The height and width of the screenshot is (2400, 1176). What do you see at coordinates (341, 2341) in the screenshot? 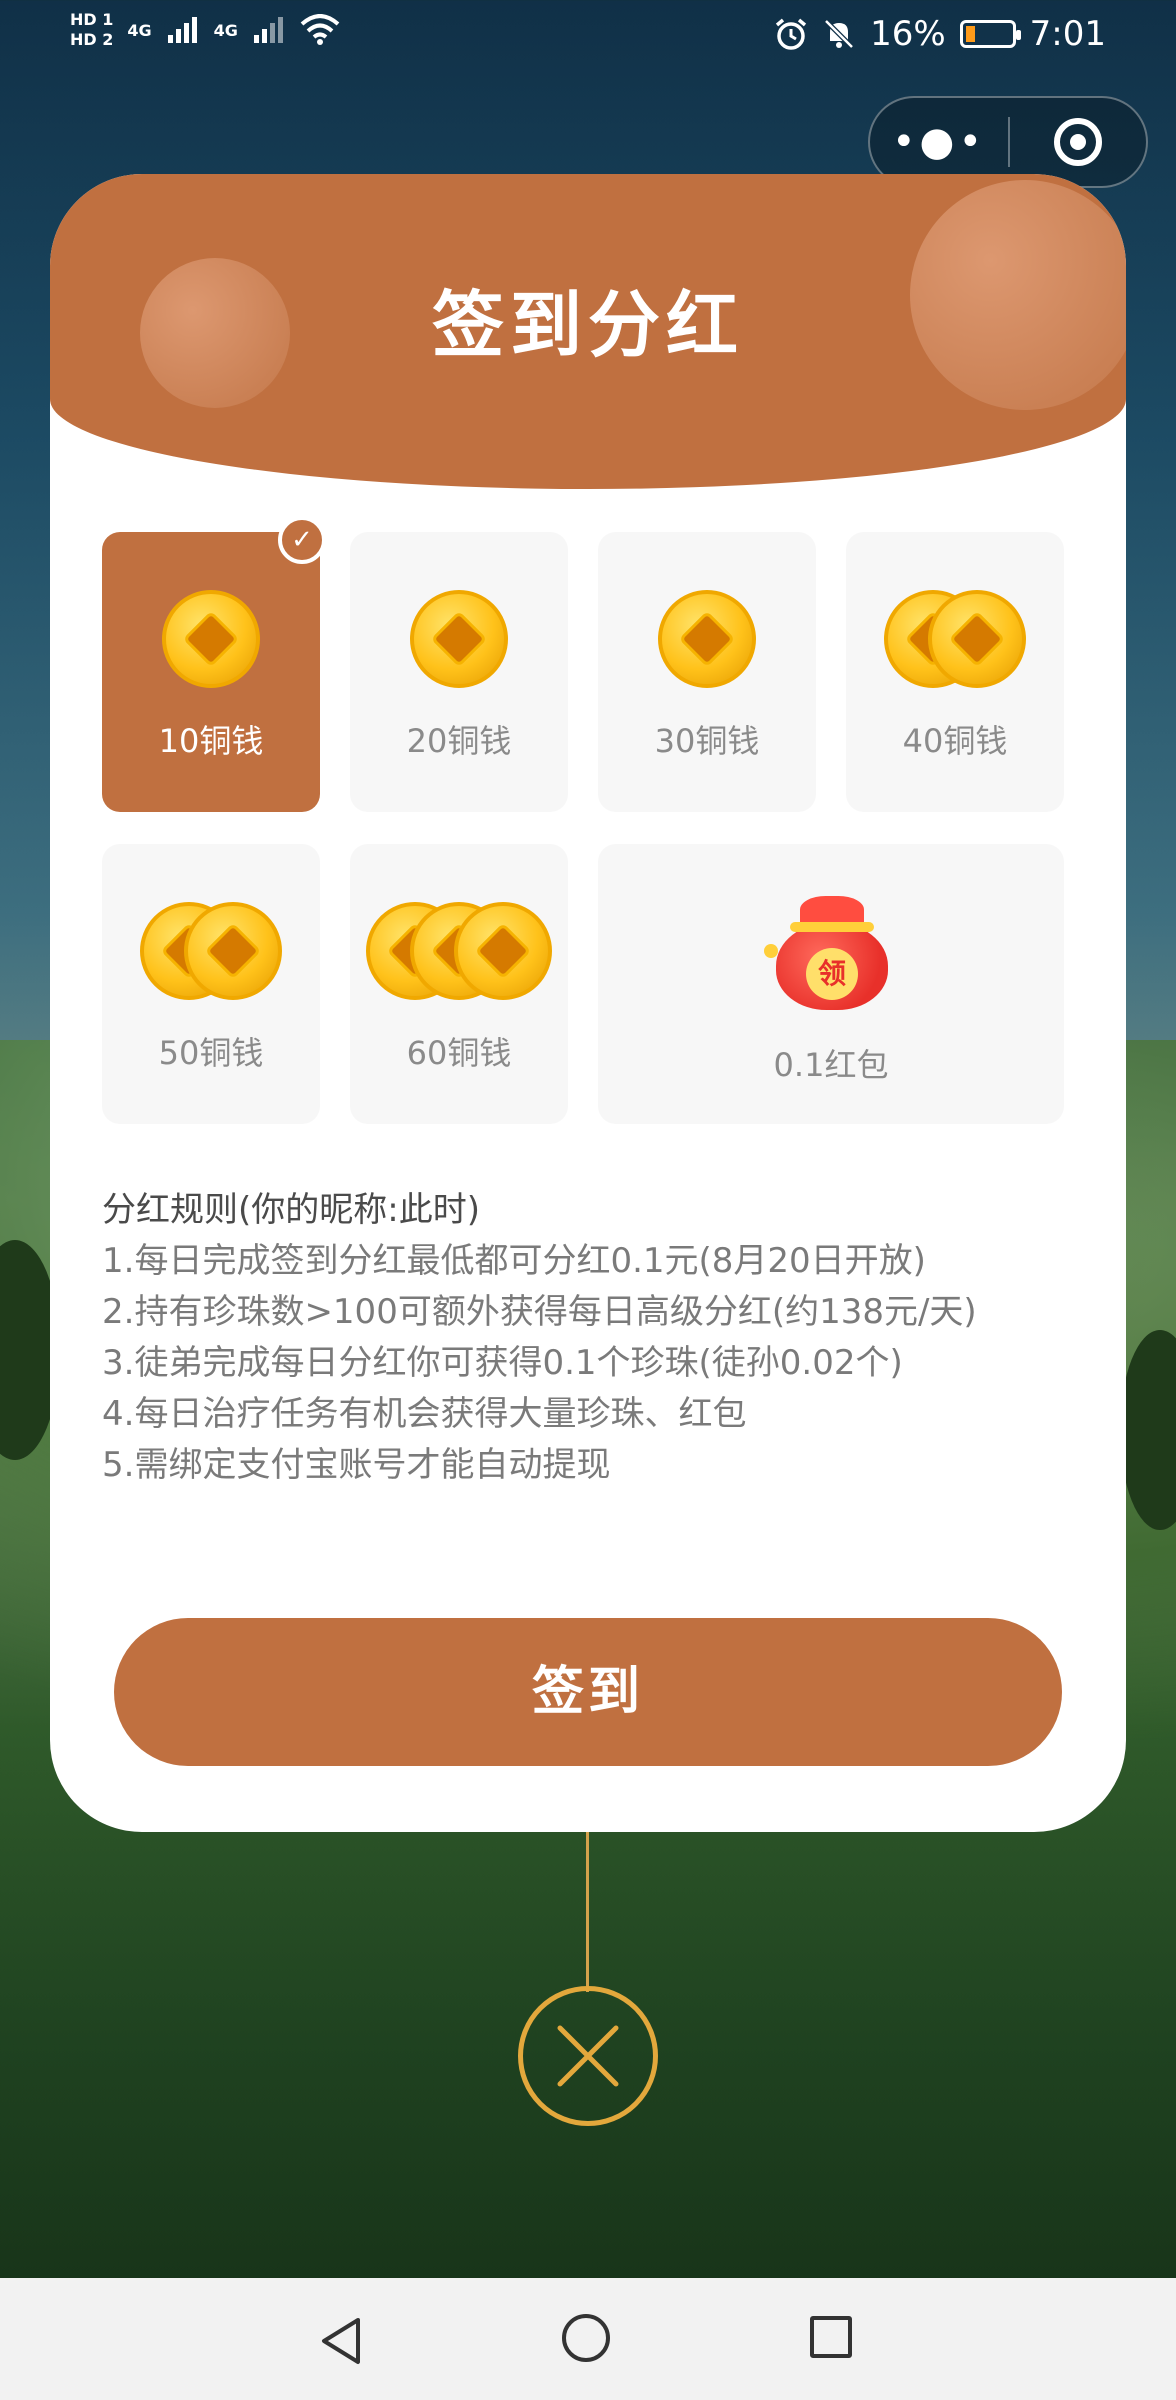
I see `back-icon` at bounding box center [341, 2341].